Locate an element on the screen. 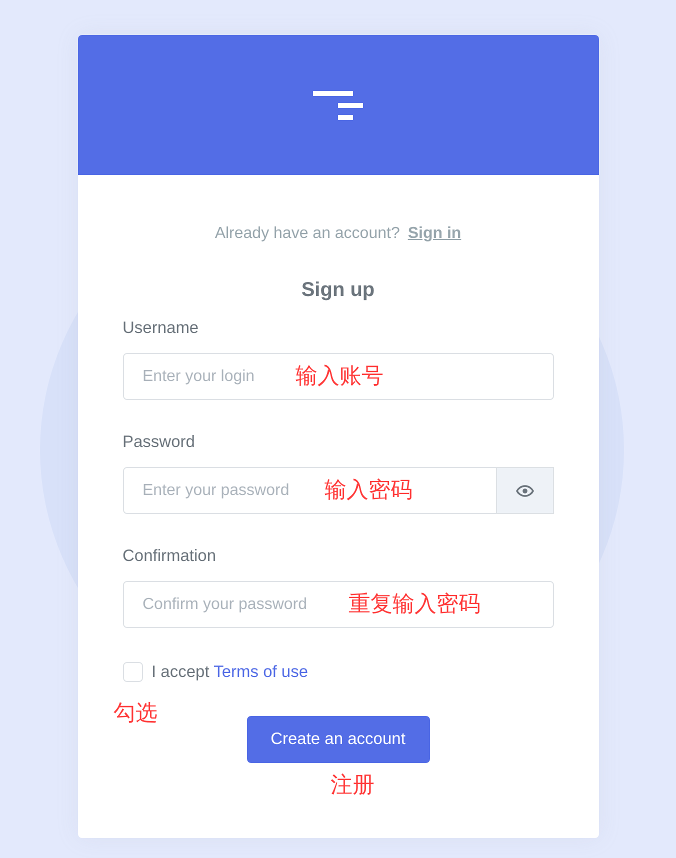  form-title: Sign up is located at coordinates (338, 290).